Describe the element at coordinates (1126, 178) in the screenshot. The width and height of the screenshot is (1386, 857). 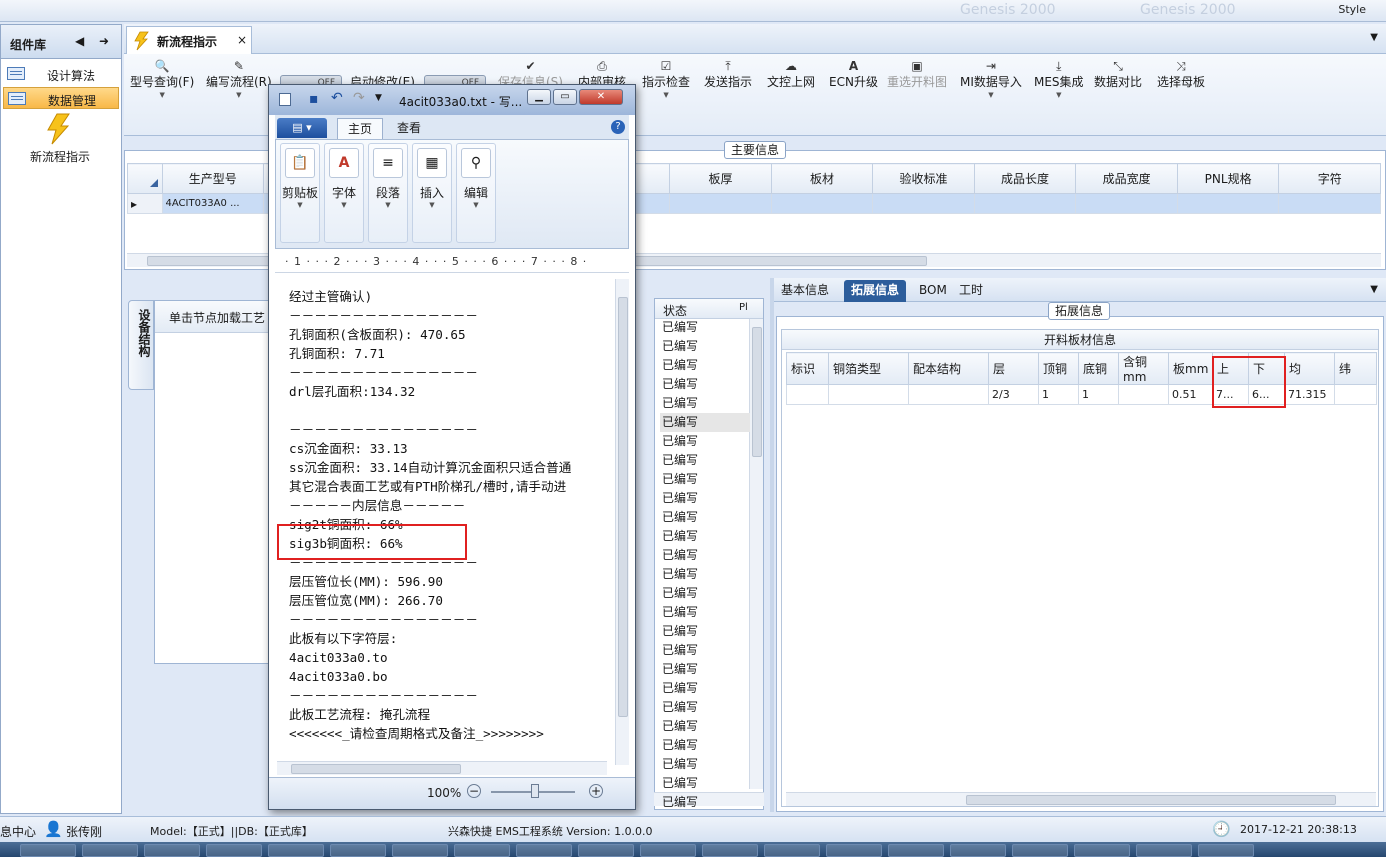
I see `column-header: 成品宽度` at that location.